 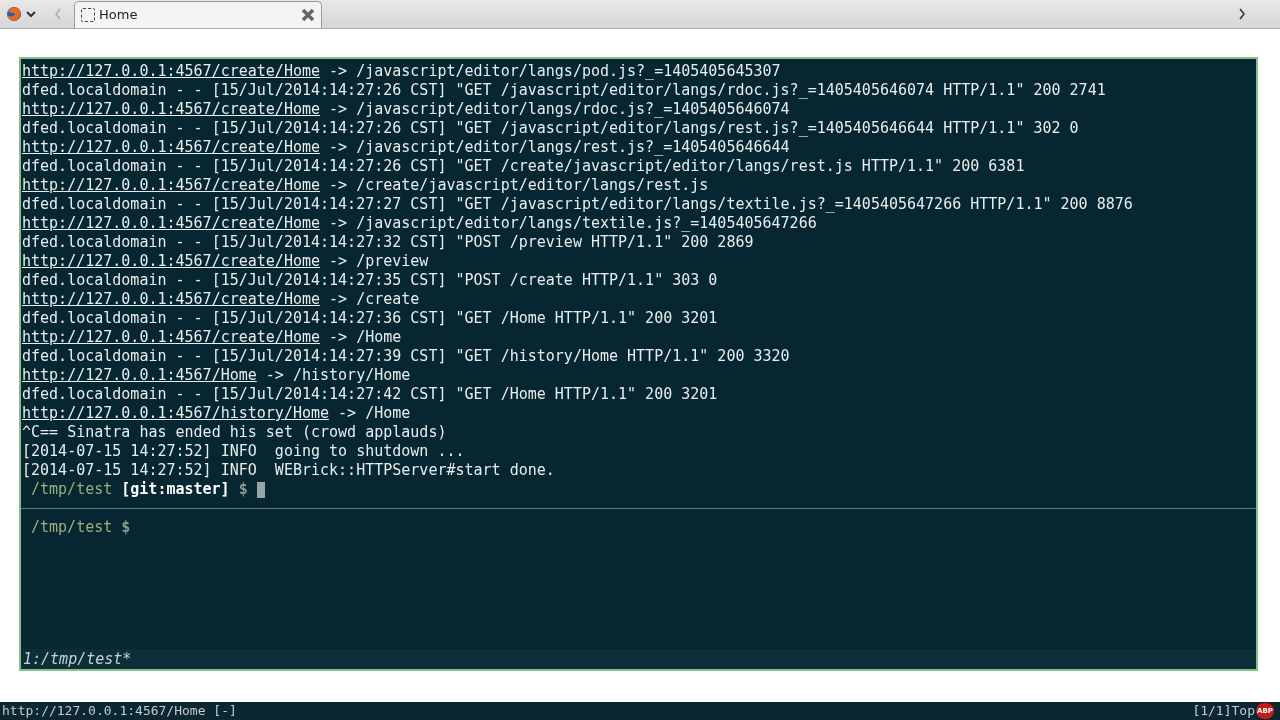 I want to click on link-url: http://127.0.0.1:4567/Home [-], so click(x=119, y=711).